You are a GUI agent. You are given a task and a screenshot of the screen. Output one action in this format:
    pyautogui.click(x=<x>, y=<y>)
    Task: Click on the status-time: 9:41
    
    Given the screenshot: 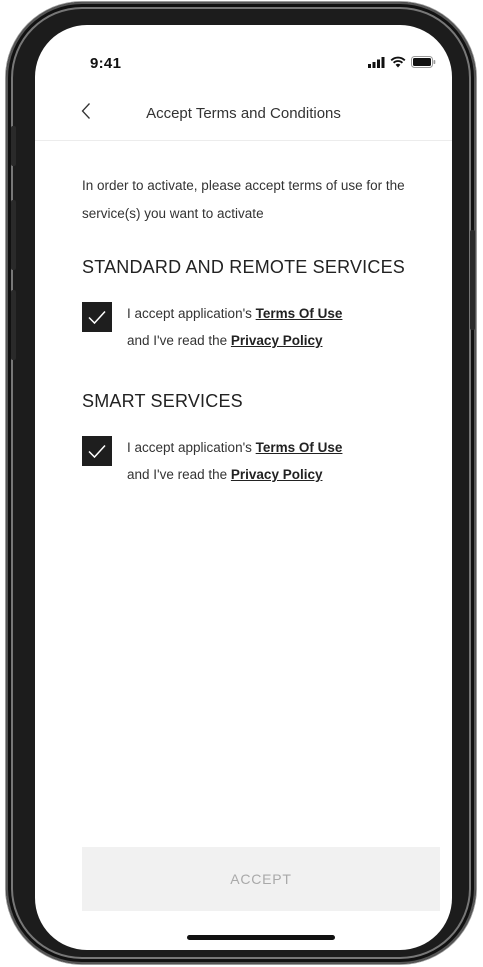 What is the action you would take?
    pyautogui.click(x=106, y=63)
    